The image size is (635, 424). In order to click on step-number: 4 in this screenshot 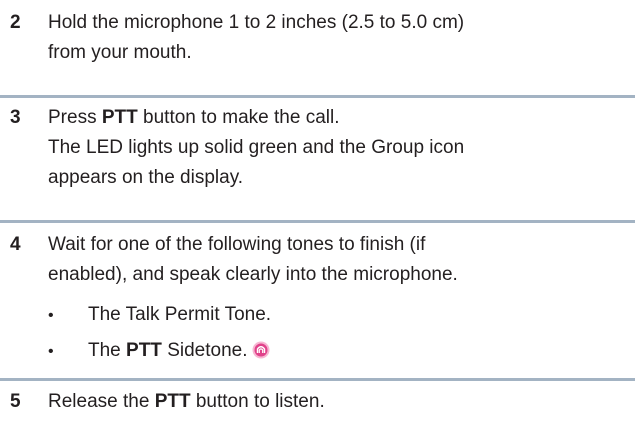, I will do `click(15, 244)`.